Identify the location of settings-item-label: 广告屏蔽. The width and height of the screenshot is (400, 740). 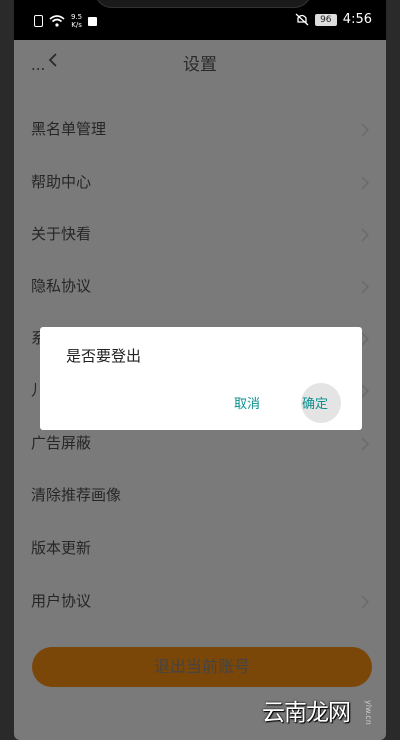
(61, 443).